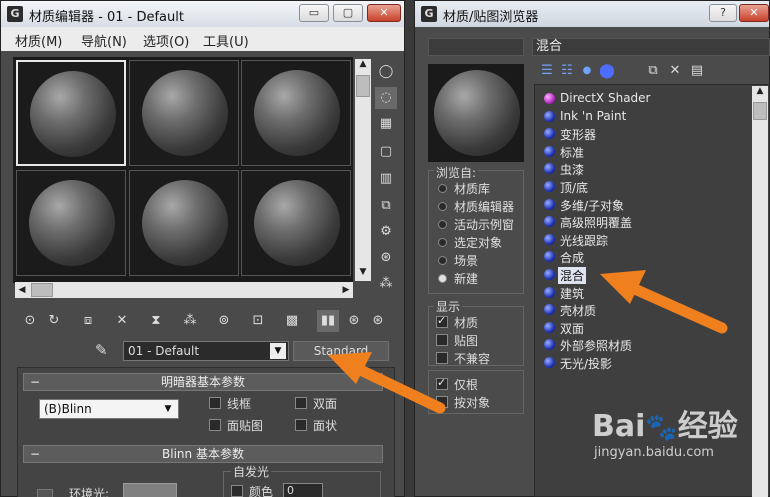 Image resolution: width=770 pixels, height=497 pixels. Describe the element at coordinates (664, 302) in the screenshot. I see `arrow-to-blend-material` at that location.